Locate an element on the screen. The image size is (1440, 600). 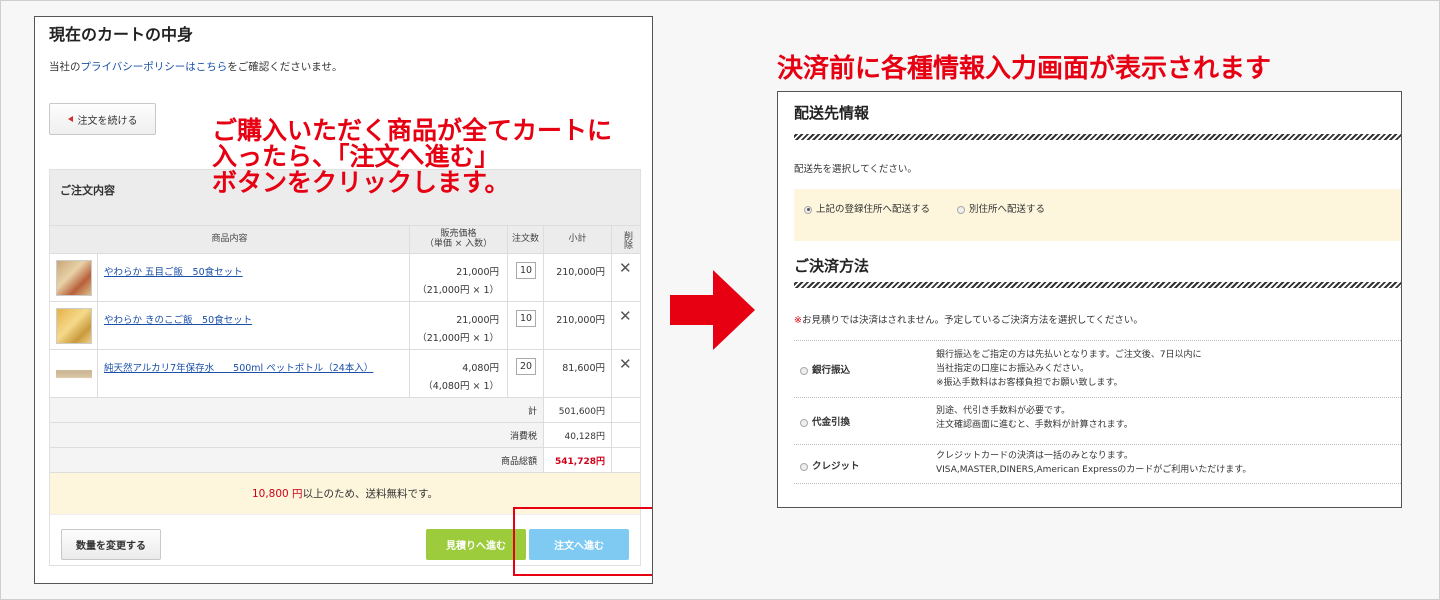
address-option-other: 別住所へ配送する is located at coordinates (1001, 208).